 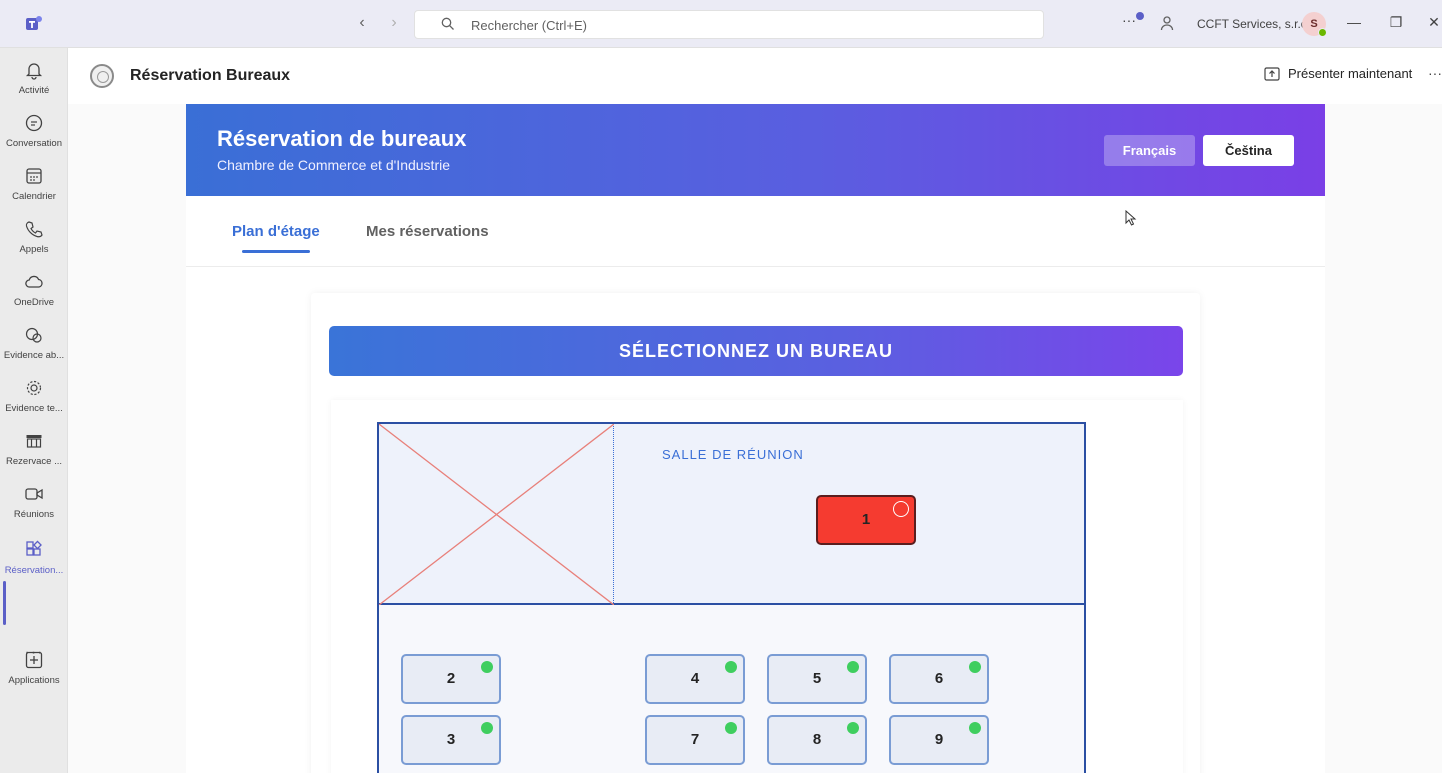 What do you see at coordinates (33, 24) in the screenshot?
I see `teams-logo-icon` at bounding box center [33, 24].